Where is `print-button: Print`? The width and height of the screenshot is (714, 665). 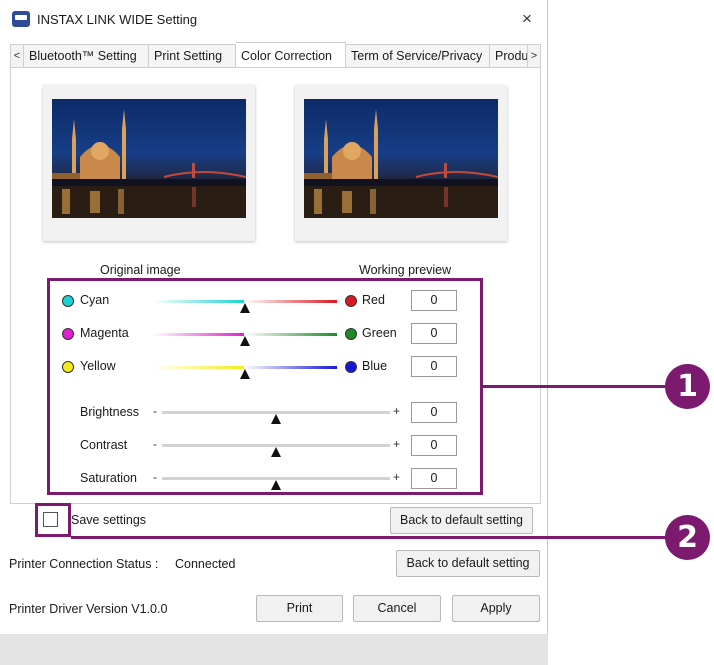
print-button: Print is located at coordinates (299, 608).